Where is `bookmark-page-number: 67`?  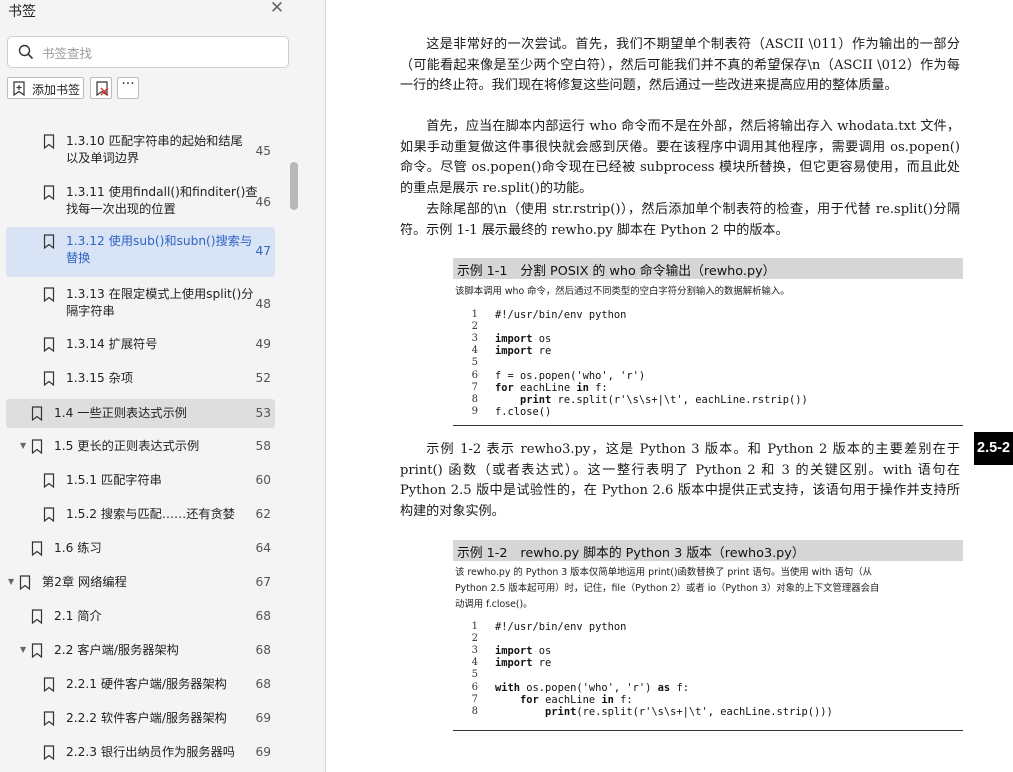
bookmark-page-number: 67 is located at coordinates (263, 582).